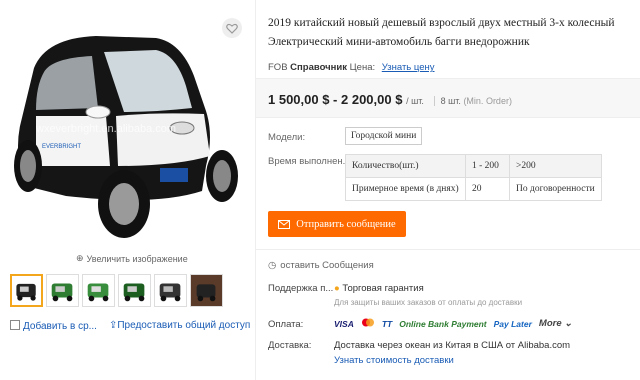 Image resolution: width=640 pixels, height=380 pixels. What do you see at coordinates (116, 290) in the screenshot?
I see `thumbnail-strip` at bounding box center [116, 290].